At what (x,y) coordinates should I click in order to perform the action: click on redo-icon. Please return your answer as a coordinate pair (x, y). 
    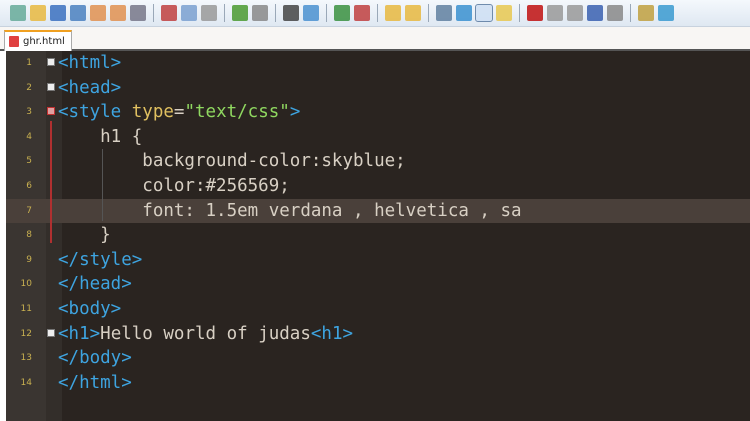
    Looking at the image, I should click on (260, 13).